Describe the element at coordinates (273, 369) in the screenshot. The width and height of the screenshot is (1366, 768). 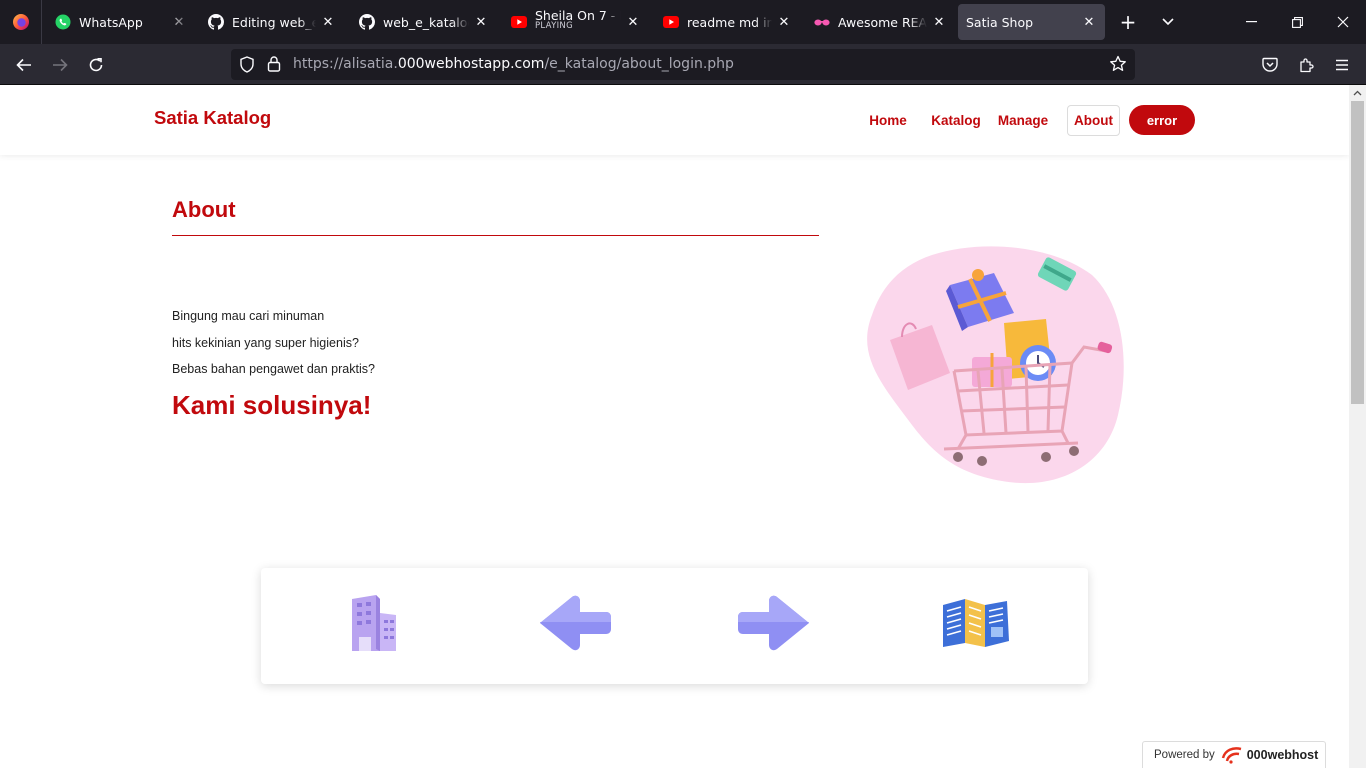
I see `about-line-3: Bebas bahan pengawet dan praktis?` at that location.